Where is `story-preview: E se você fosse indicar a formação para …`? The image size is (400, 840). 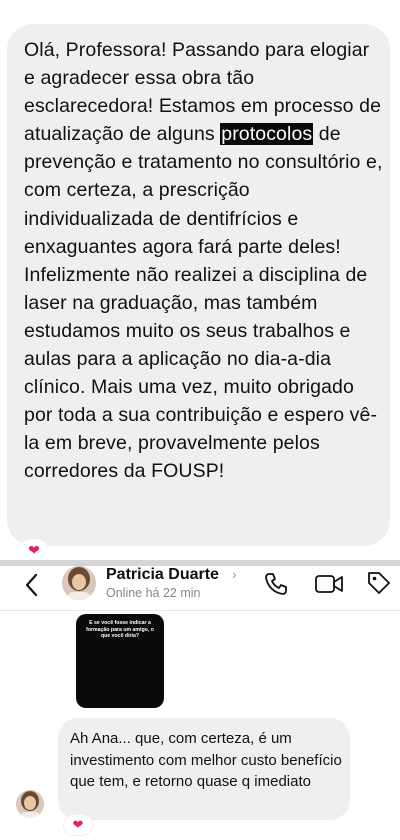 story-preview: E se você fosse indicar a formação para … is located at coordinates (120, 661).